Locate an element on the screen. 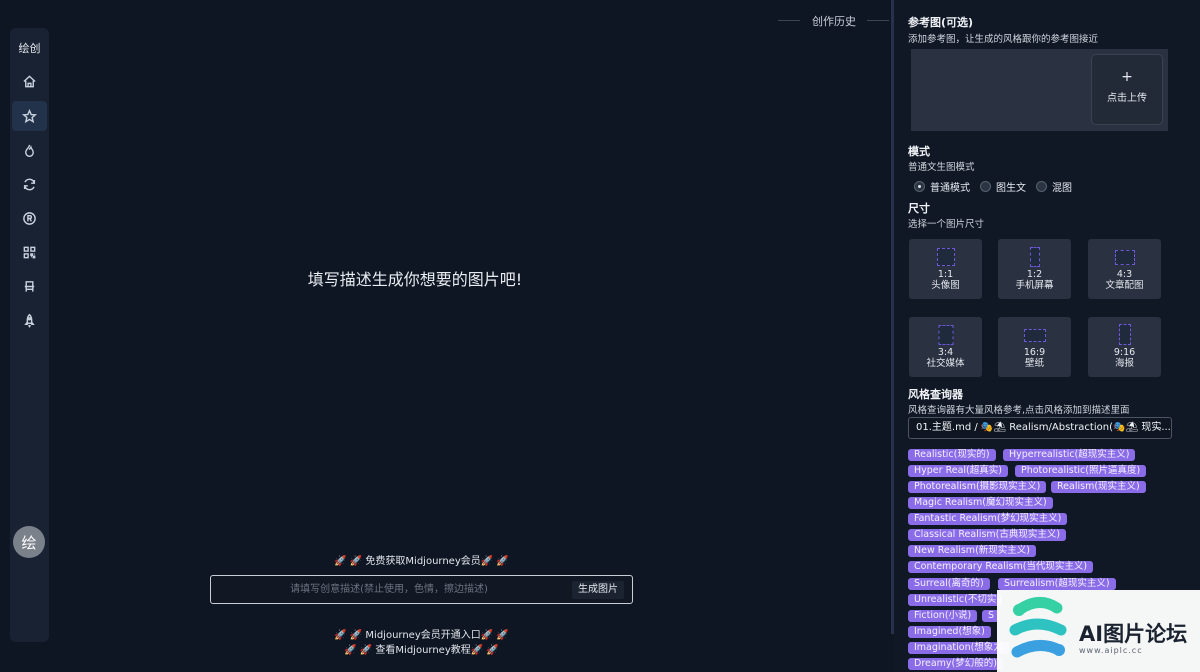 This screenshot has height=672, width=1200. generate-button: 生成图片 is located at coordinates (598, 590).